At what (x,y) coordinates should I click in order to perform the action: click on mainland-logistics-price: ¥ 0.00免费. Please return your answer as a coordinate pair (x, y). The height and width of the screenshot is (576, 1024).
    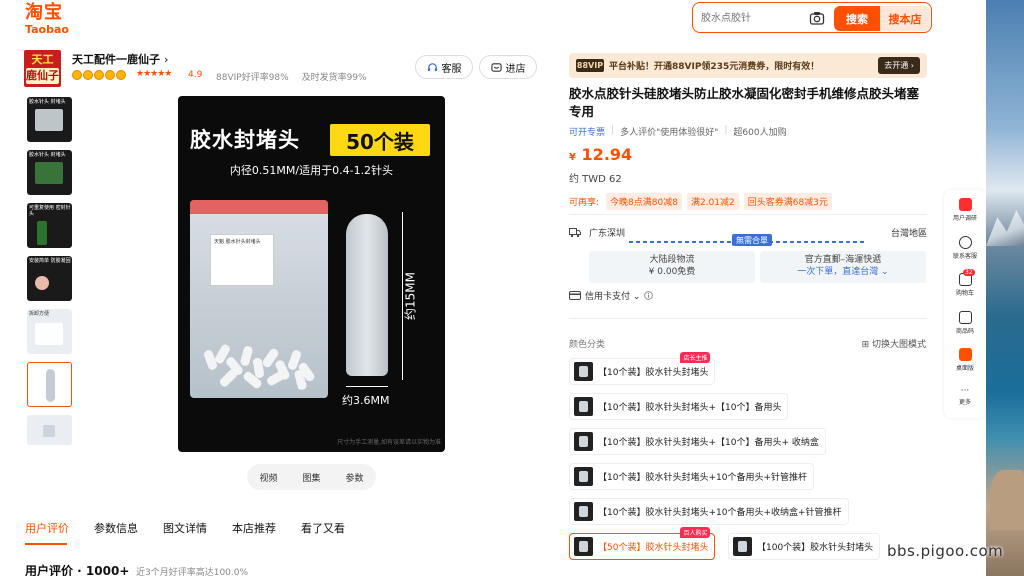
    Looking at the image, I should click on (672, 272).